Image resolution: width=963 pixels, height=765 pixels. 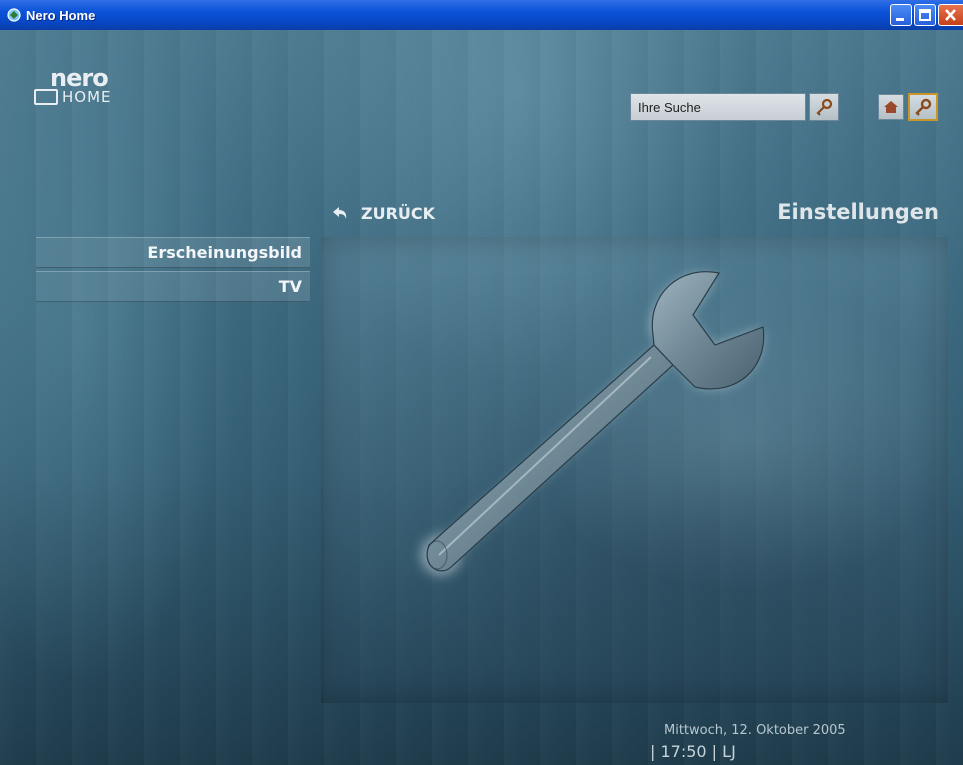 I want to click on tv-icon, so click(x=46, y=97).